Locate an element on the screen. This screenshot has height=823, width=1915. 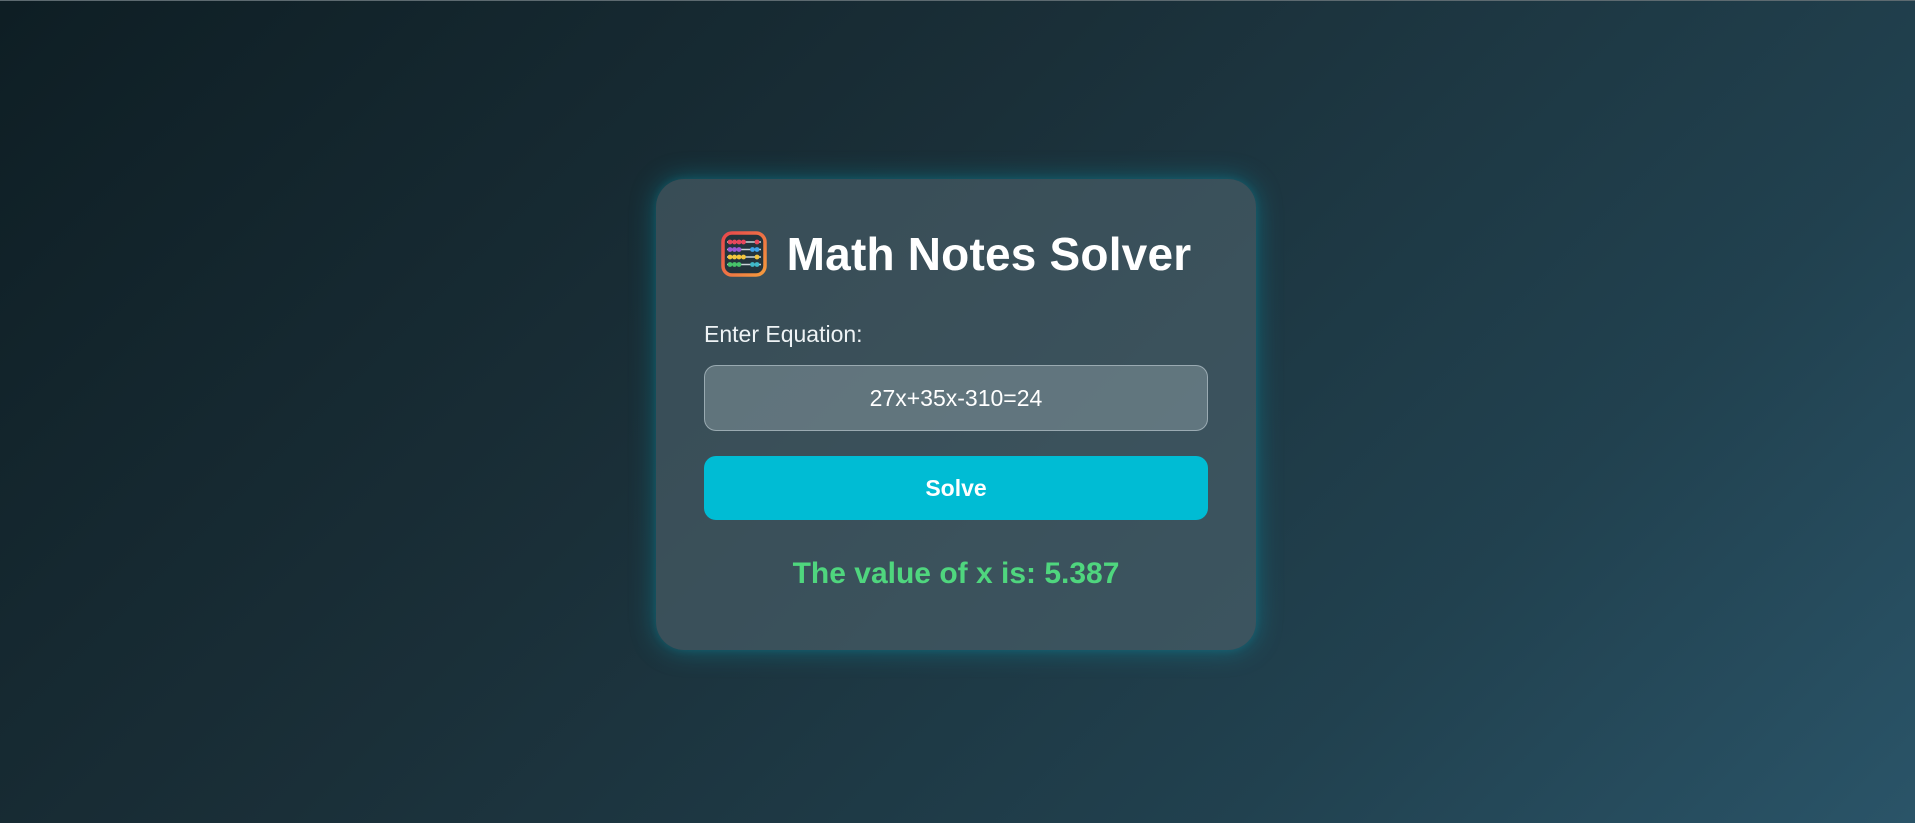
result-text: The value of x is: 5.387 is located at coordinates (956, 573).